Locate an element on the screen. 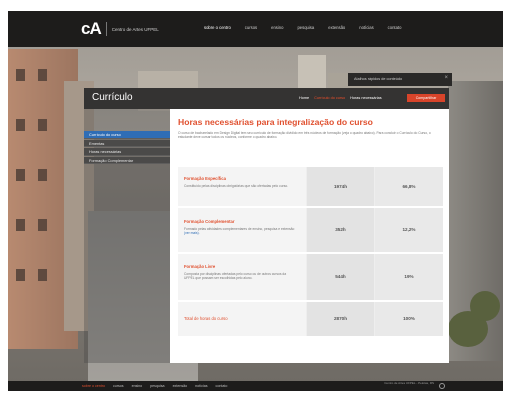 This screenshot has height=398, width=511. hours-cell: 544h is located at coordinates (340, 277).